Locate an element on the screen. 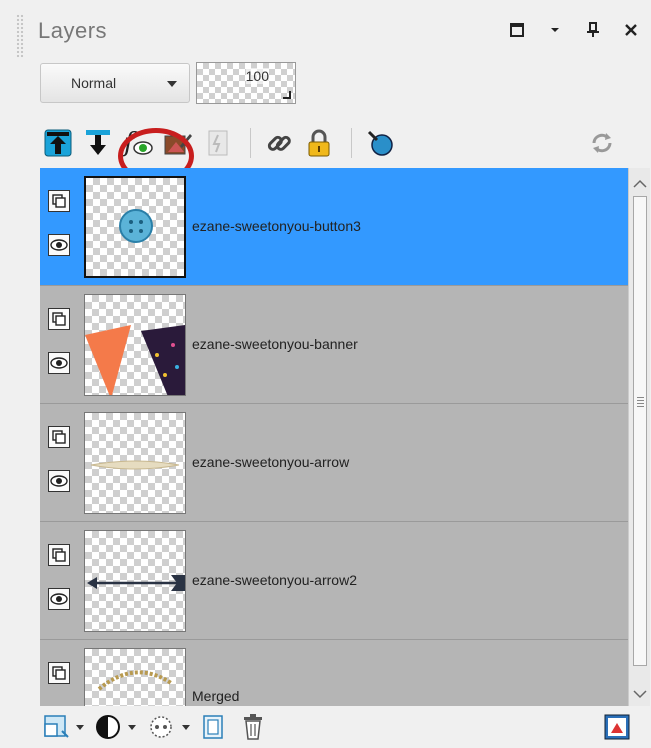  lock-transparency-icon is located at coordinates (218, 143).